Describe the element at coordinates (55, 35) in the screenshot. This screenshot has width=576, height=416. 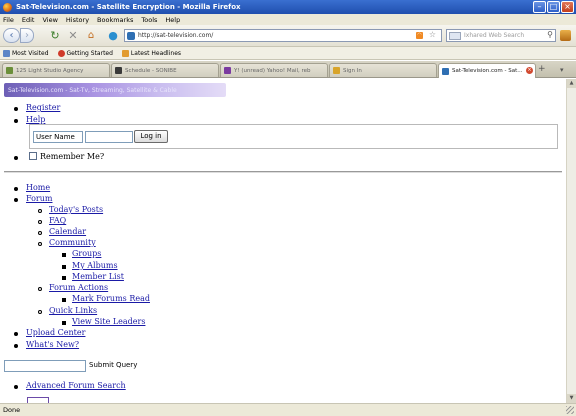
I see `reload-icon: ↻` at that location.